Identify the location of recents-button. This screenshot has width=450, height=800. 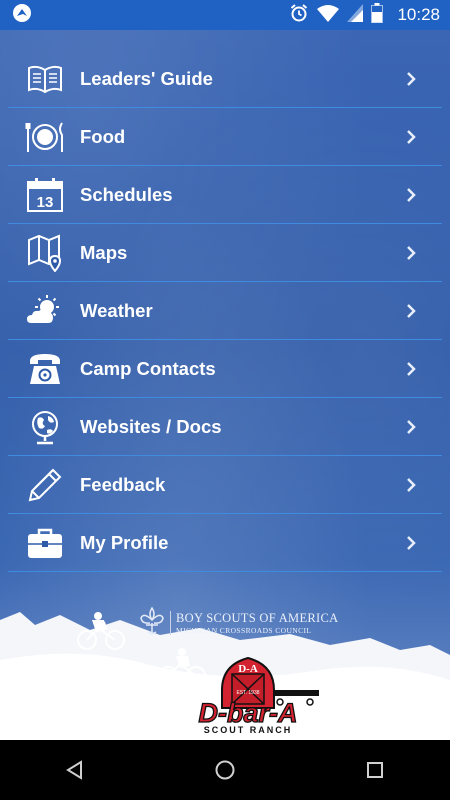
(375, 770).